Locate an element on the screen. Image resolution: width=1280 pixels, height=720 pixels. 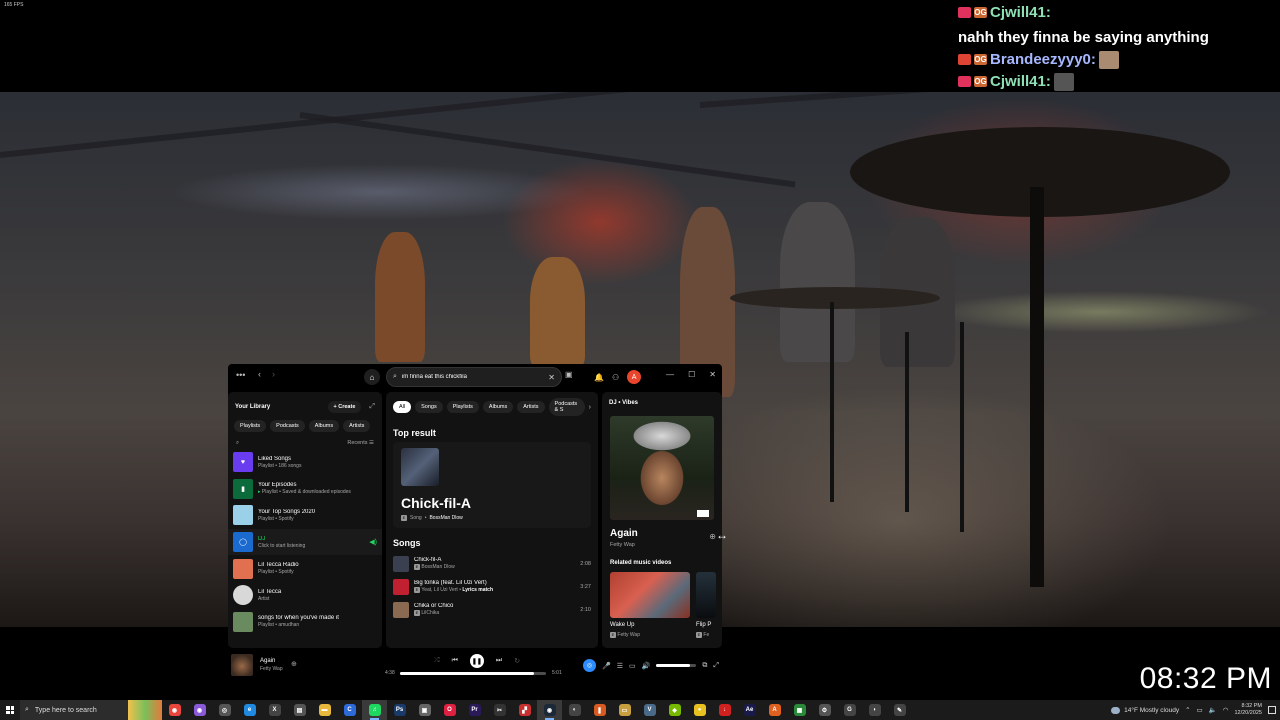
taskbar-app-settings: ⚙ is located at coordinates (824, 710).